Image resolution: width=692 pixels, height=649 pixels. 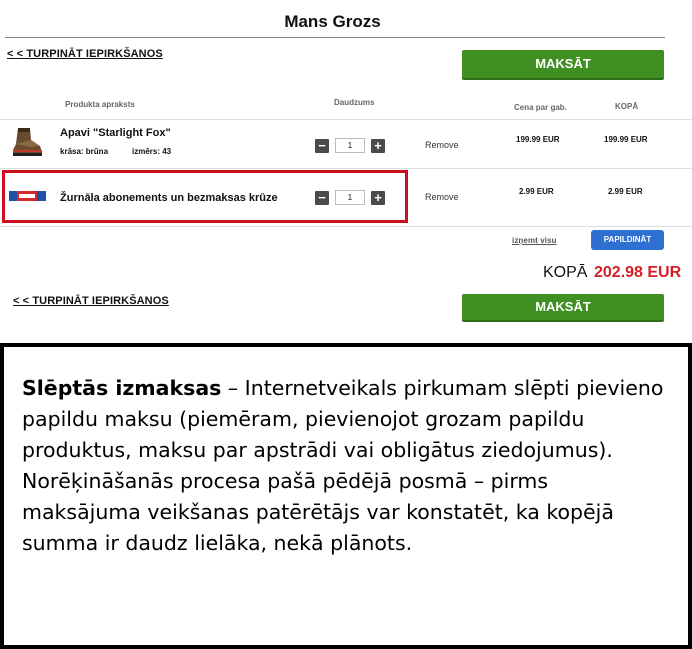 What do you see at coordinates (91, 301) in the screenshot?
I see `continue-shopping-link-bottom: < < TURPINĀT IEPIRKŠANOS` at bounding box center [91, 301].